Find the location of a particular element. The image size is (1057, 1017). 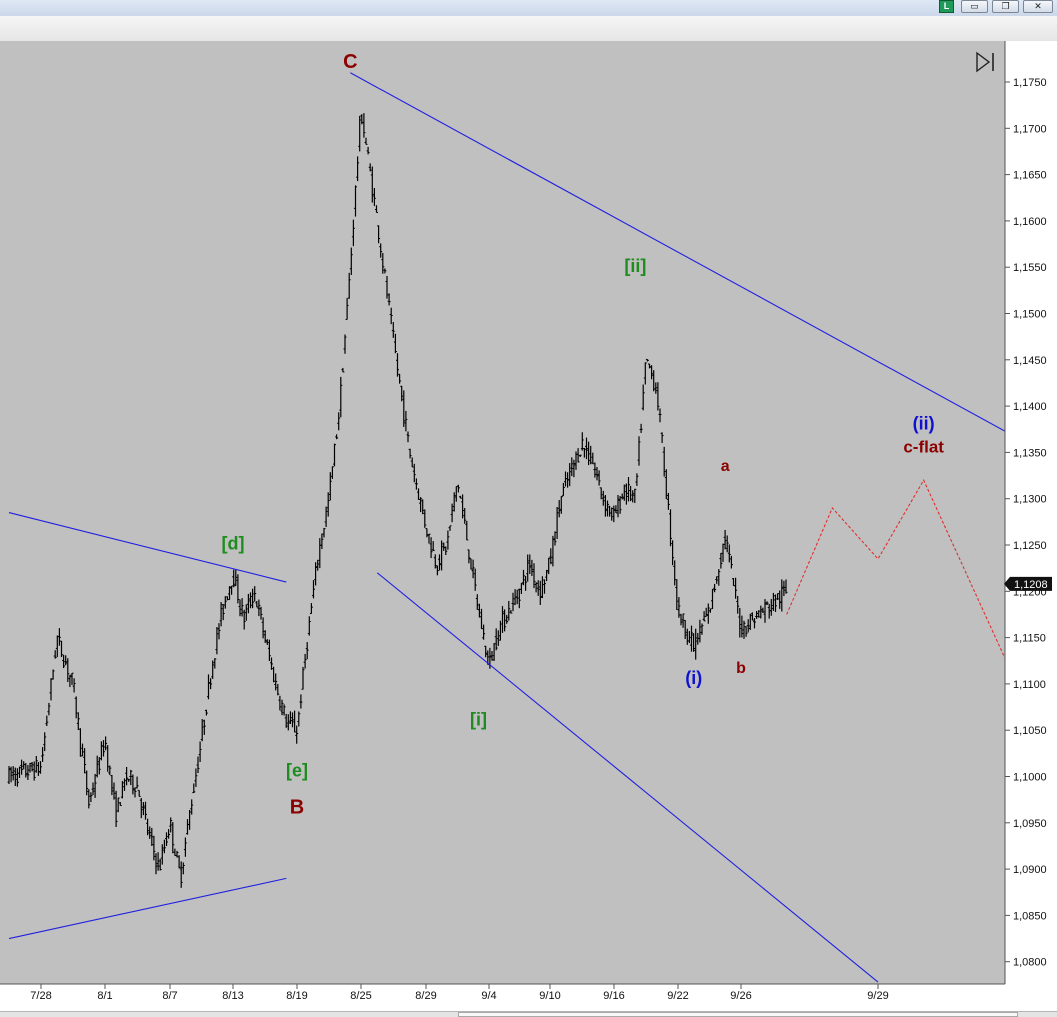

y-tick-label: 1,1550 is located at coordinates (1030, 268).